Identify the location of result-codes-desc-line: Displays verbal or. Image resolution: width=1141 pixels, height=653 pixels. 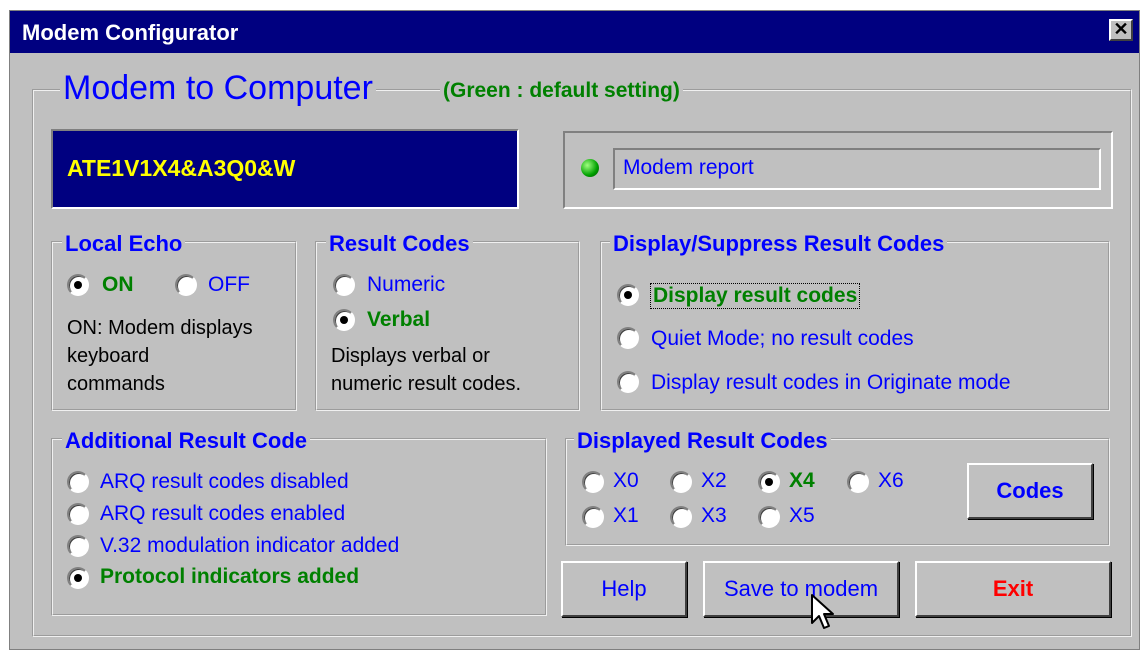
(410, 356).